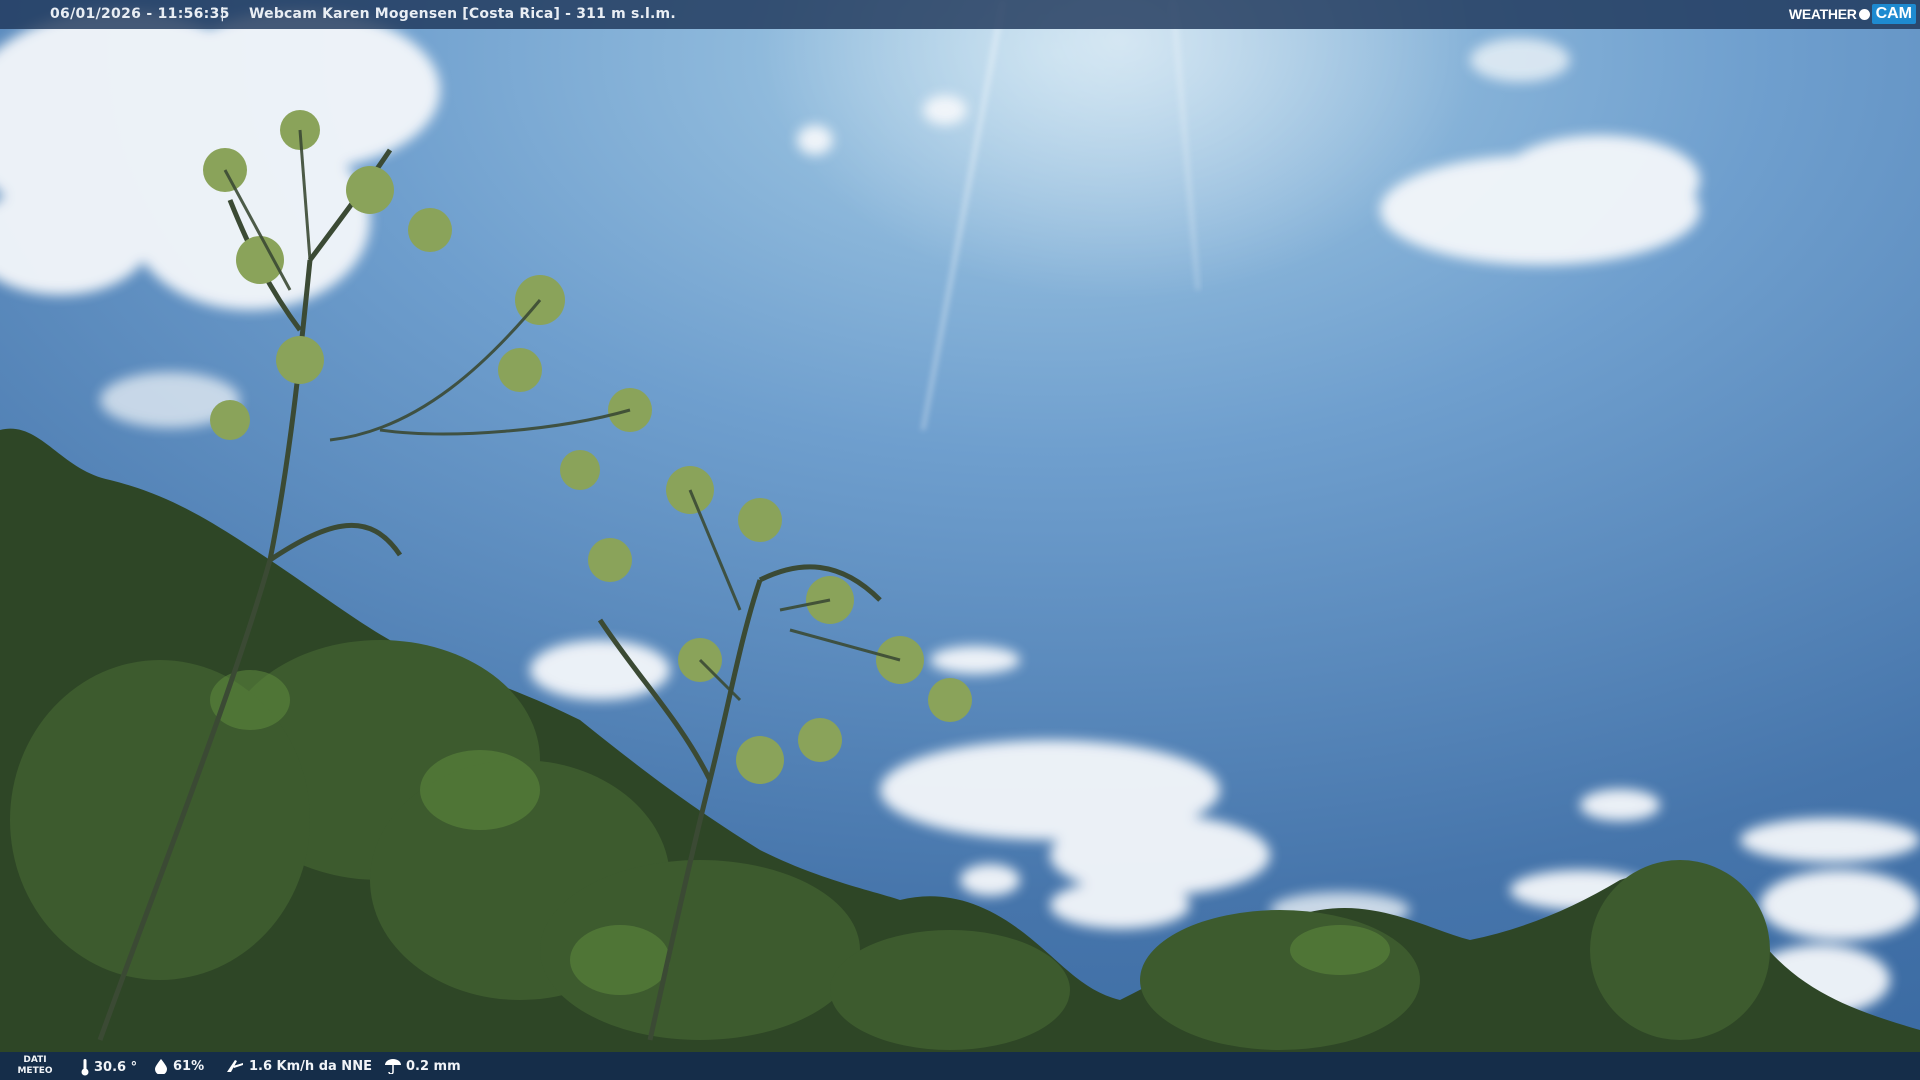 This screenshot has height=1080, width=1920. What do you see at coordinates (235, 1066) in the screenshot?
I see `wind-icon` at bounding box center [235, 1066].